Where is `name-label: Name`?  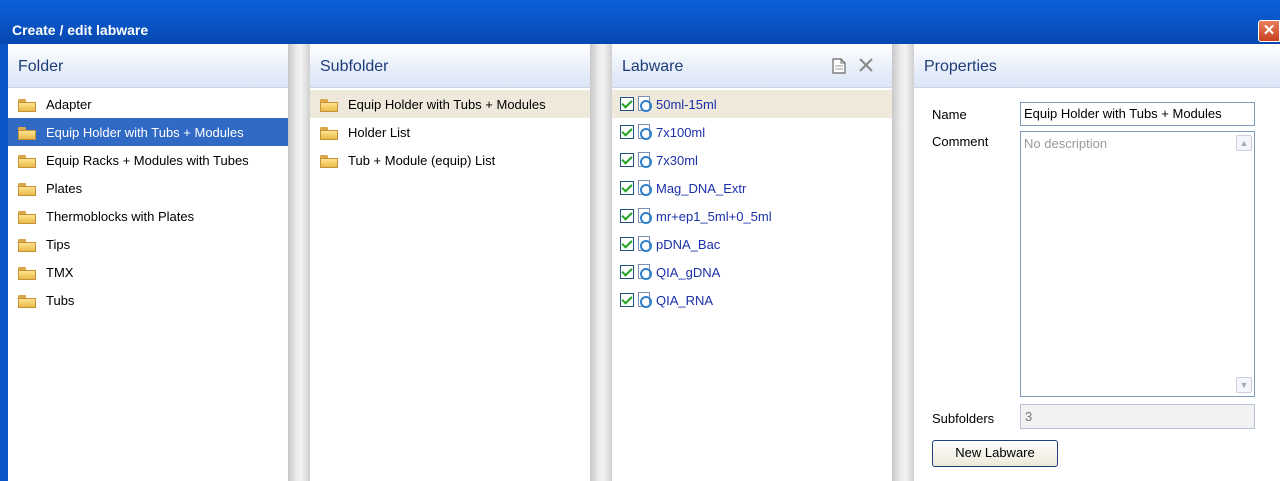 name-label: Name is located at coordinates (949, 114).